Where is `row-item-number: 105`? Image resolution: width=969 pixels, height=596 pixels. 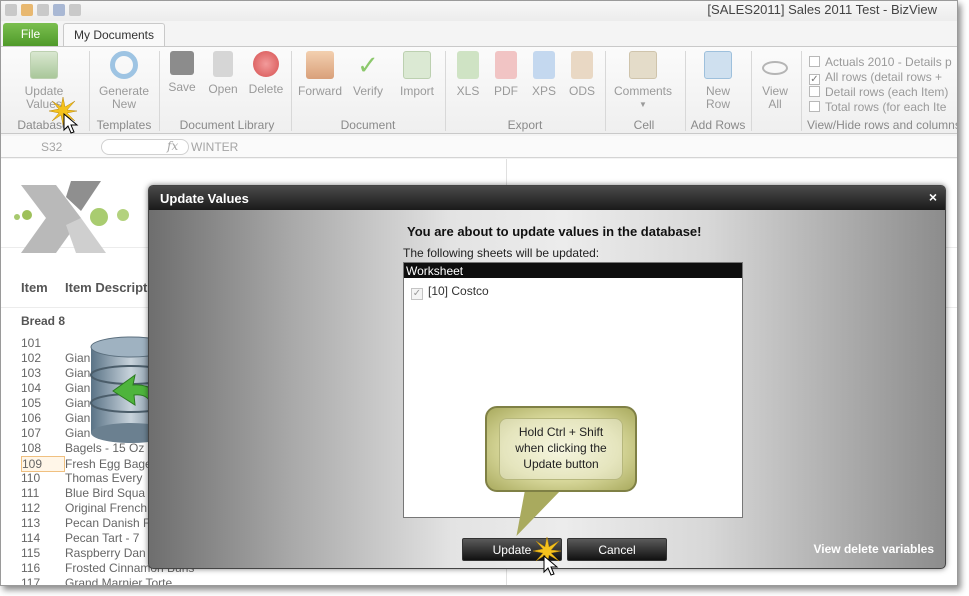 row-item-number: 105 is located at coordinates (43, 403).